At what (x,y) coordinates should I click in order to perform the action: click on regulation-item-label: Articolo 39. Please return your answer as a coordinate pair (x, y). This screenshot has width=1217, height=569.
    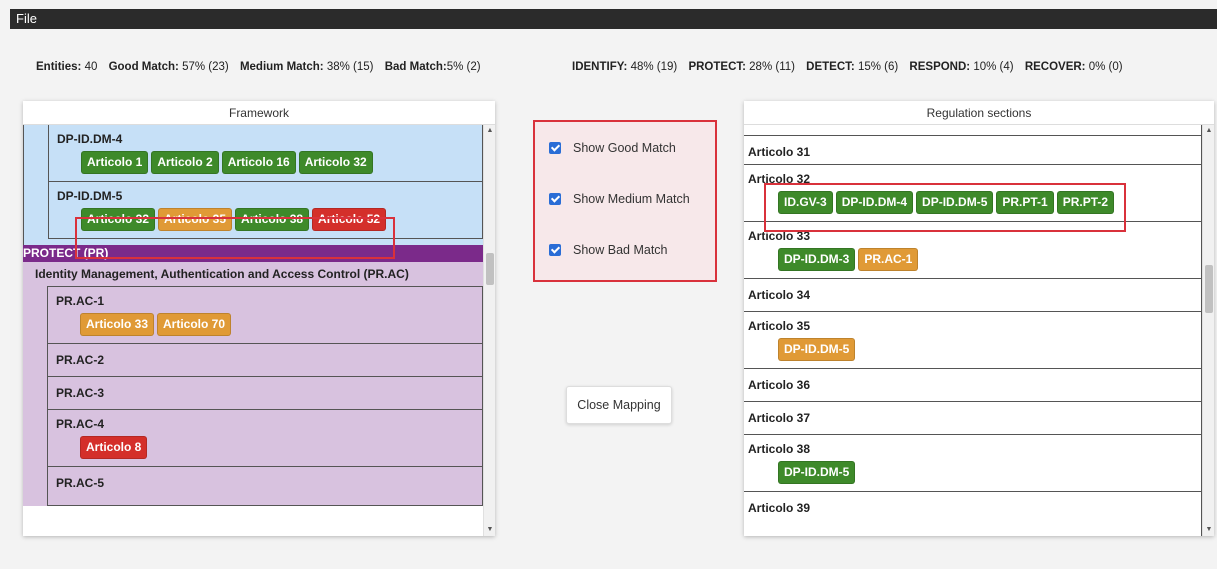
    Looking at the image, I should click on (779, 508).